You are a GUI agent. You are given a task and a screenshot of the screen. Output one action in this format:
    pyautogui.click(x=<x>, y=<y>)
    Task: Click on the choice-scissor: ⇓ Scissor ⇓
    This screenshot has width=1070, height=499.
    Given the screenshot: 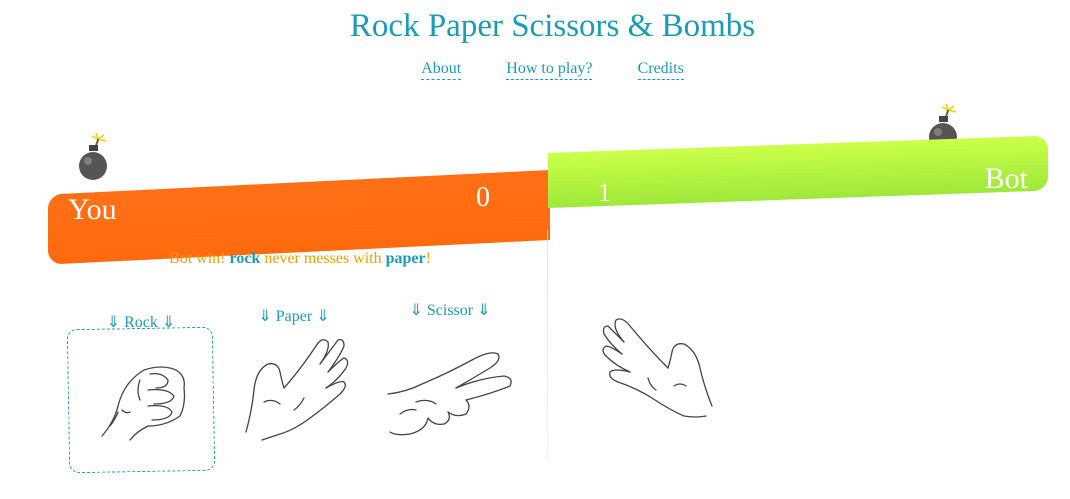 What is the action you would take?
    pyautogui.click(x=450, y=310)
    